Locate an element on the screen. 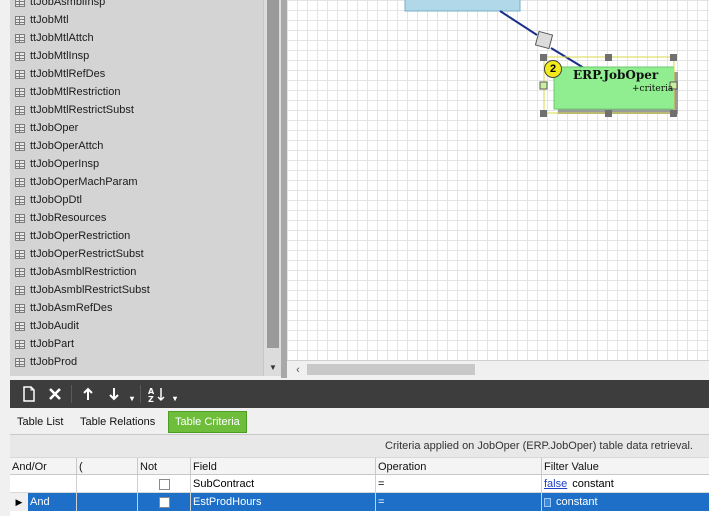 Image resolution: width=709 pixels, height=516 pixels. list-item: ttJobOperRestriction is located at coordinates (136, 236).